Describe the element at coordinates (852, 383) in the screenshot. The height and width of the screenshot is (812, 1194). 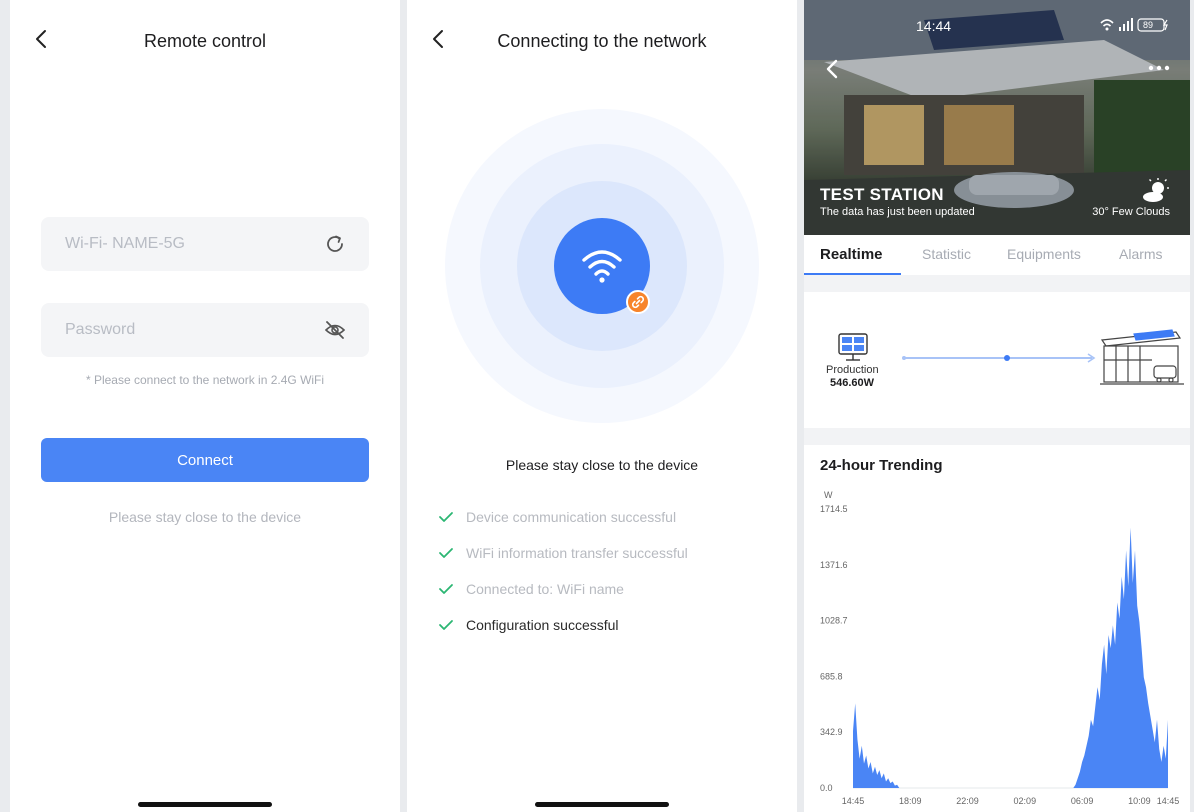
I see `production-value: 546.60W` at that location.